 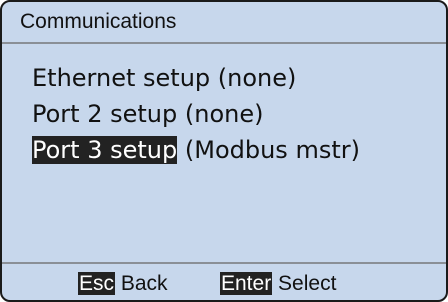 What do you see at coordinates (307, 283) in the screenshot?
I see `enter-action-label: Select` at bounding box center [307, 283].